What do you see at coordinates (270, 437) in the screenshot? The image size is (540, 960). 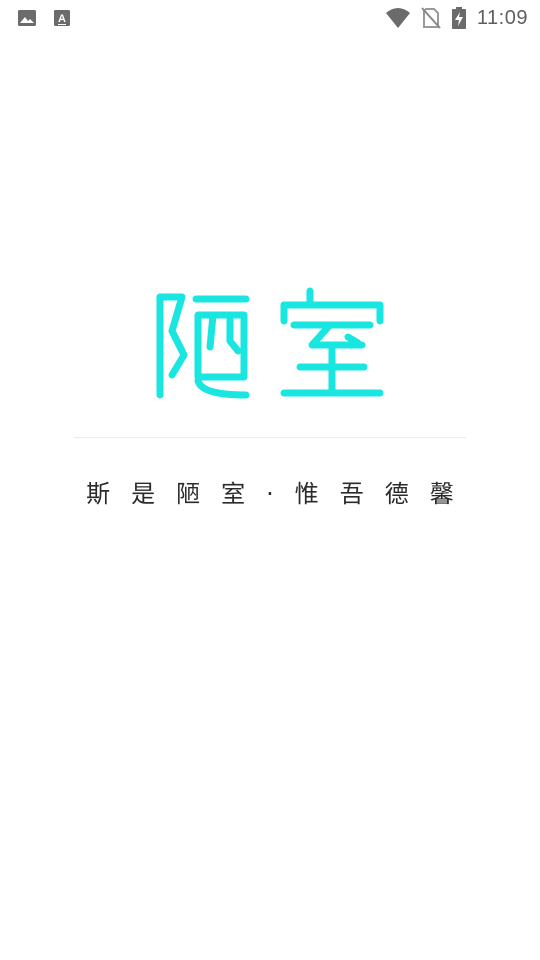 I see `divider` at bounding box center [270, 437].